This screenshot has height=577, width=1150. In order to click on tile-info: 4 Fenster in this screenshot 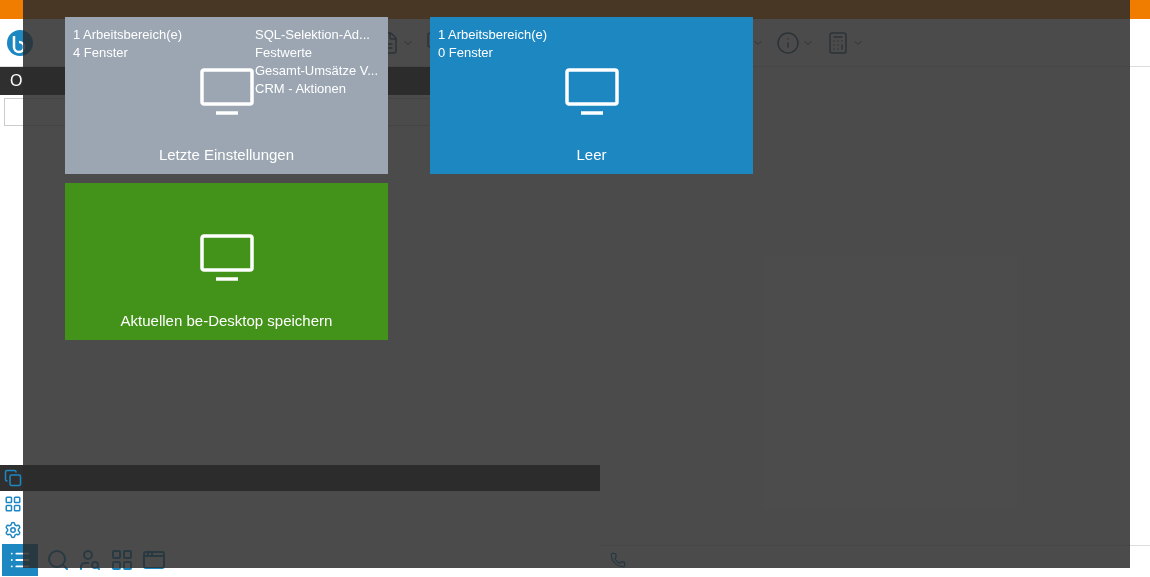, I will do `click(101, 53)`.